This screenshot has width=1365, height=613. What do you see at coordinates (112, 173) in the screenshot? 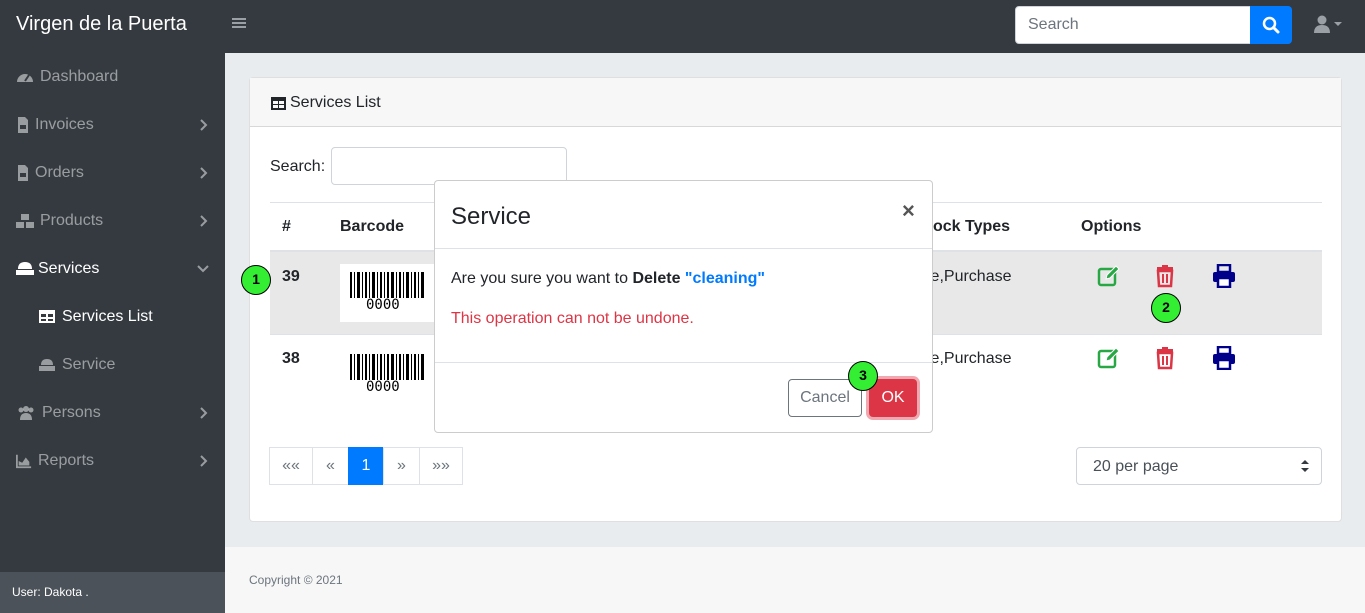
I see `sidebar-item-orders: Orders` at bounding box center [112, 173].